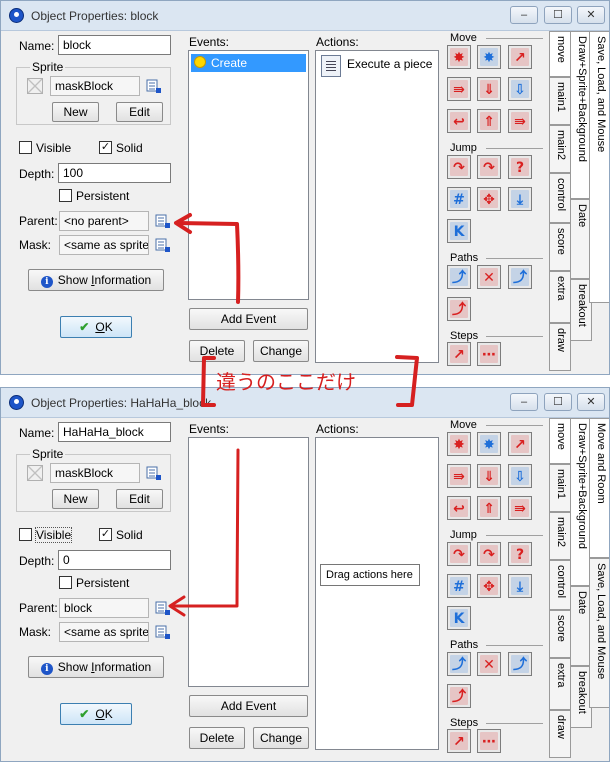  Describe the element at coordinates (114, 45) in the screenshot. I see `name-field: block` at that location.